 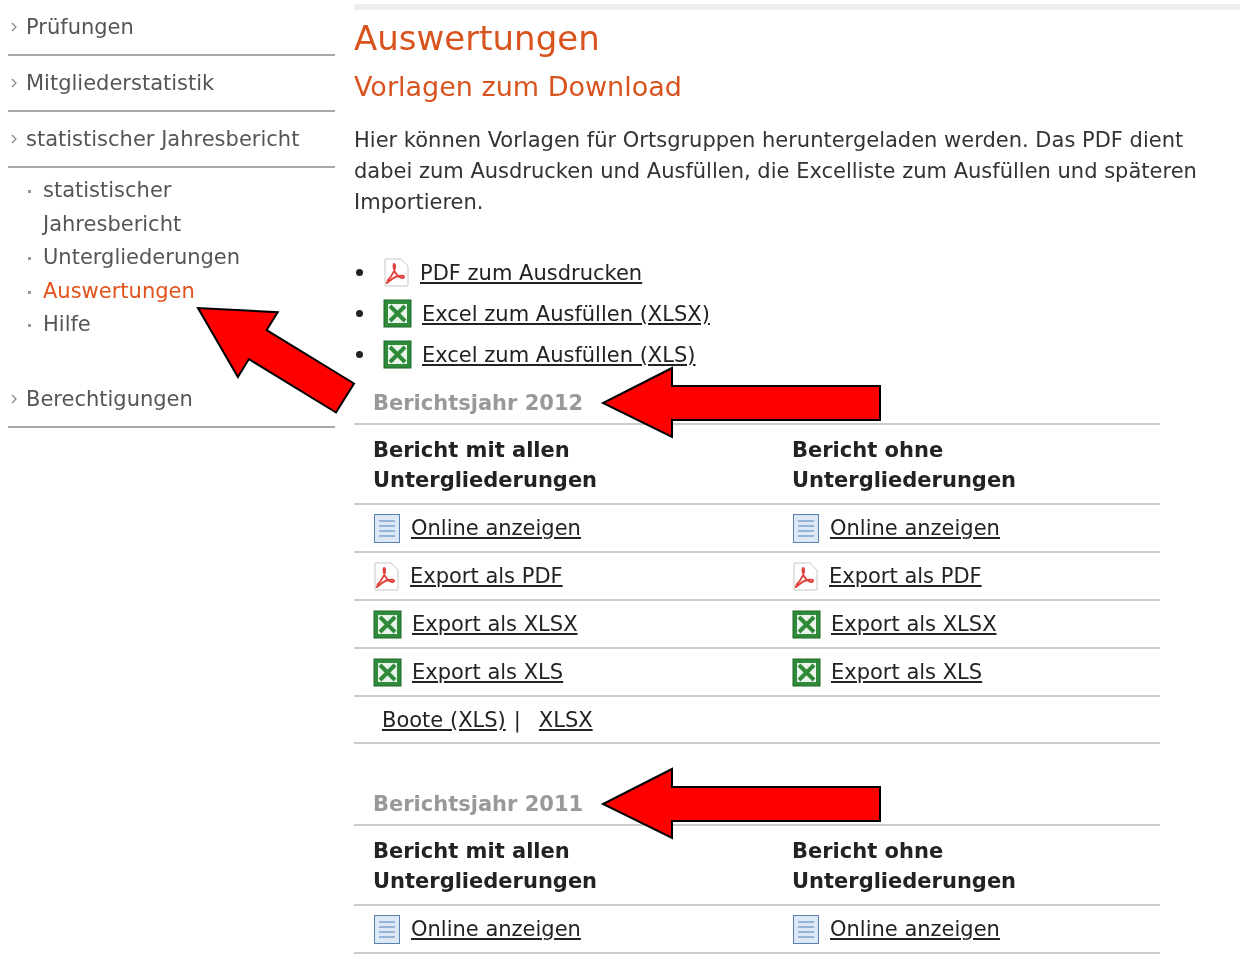 What do you see at coordinates (119, 291) in the screenshot?
I see `sidebar-subitem: Auswertungen` at bounding box center [119, 291].